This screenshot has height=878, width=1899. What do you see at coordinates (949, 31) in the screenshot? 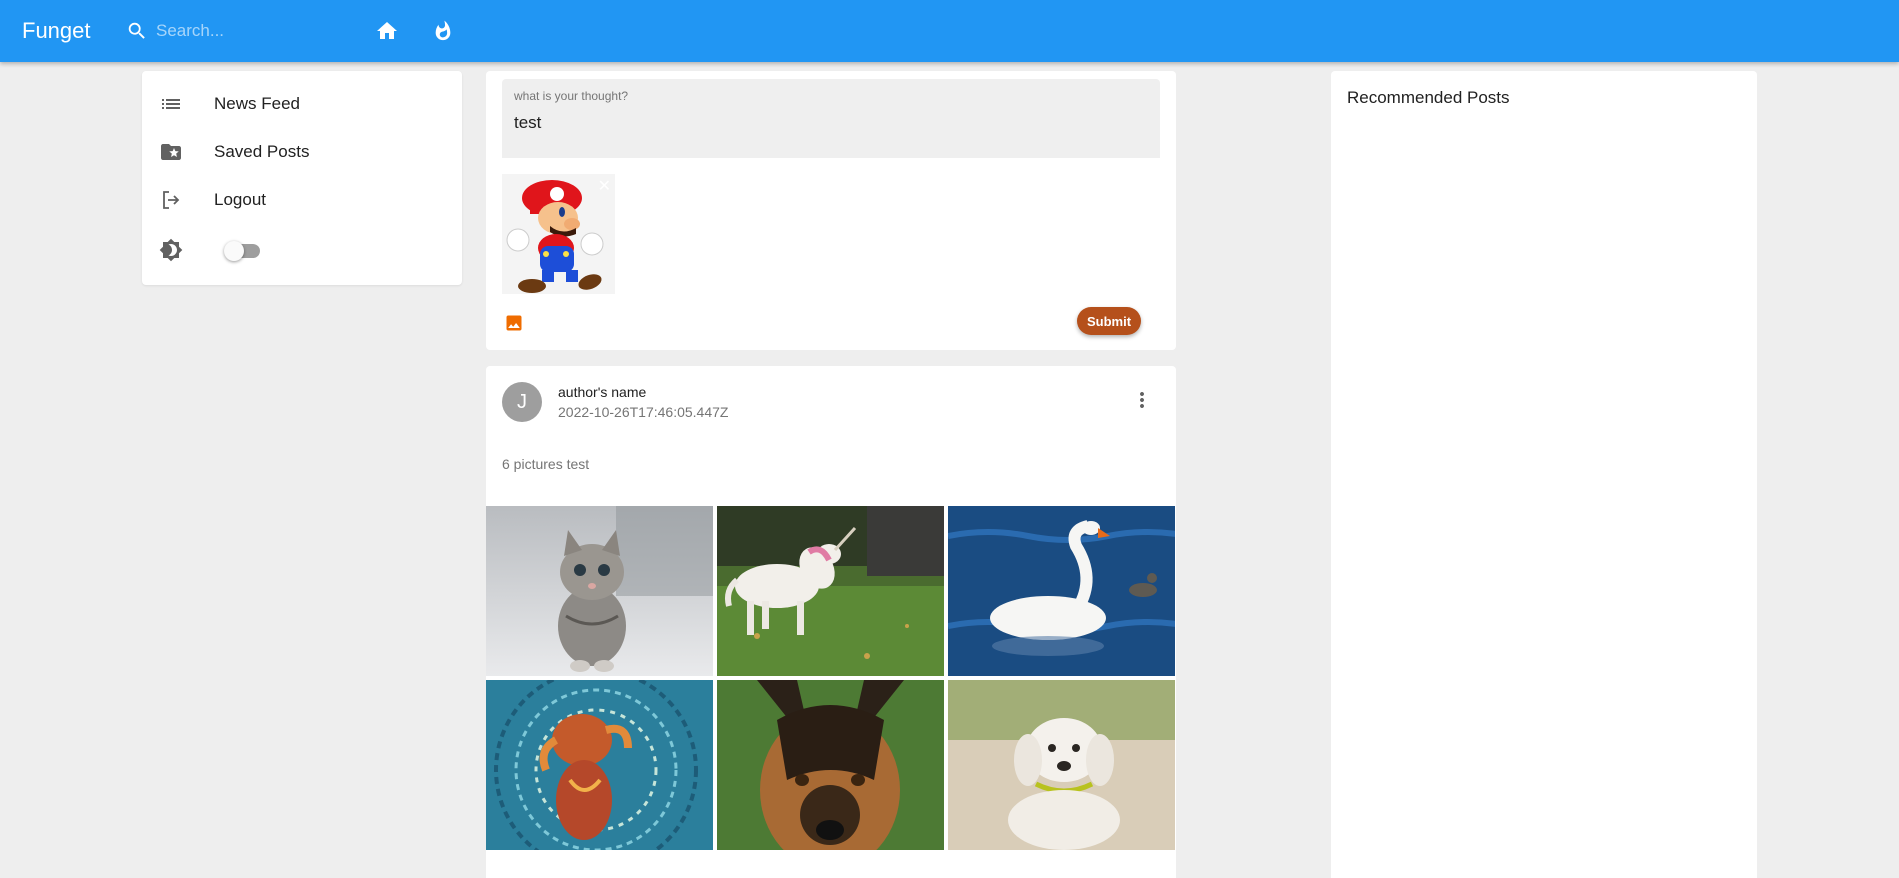
I see `app-bar: Funget` at bounding box center [949, 31].